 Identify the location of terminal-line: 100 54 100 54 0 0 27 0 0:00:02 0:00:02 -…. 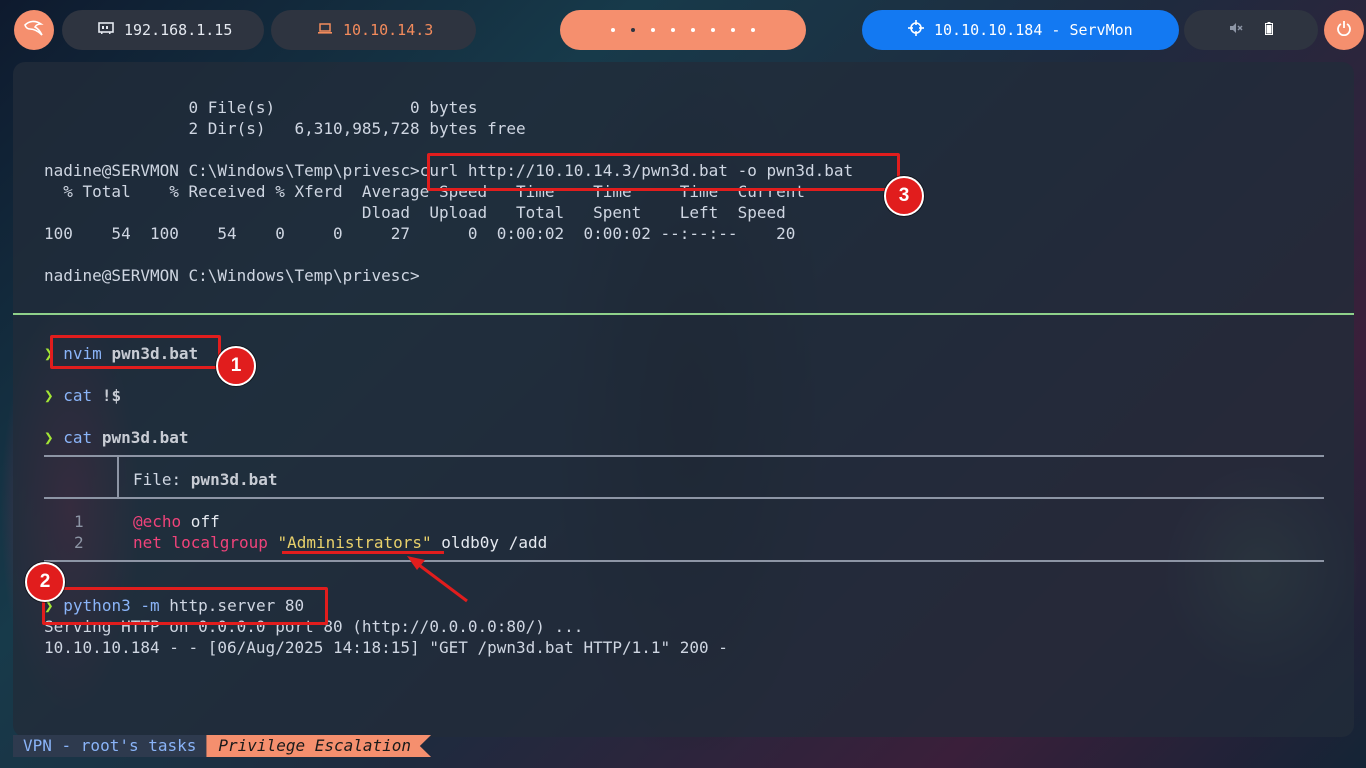
(420, 233).